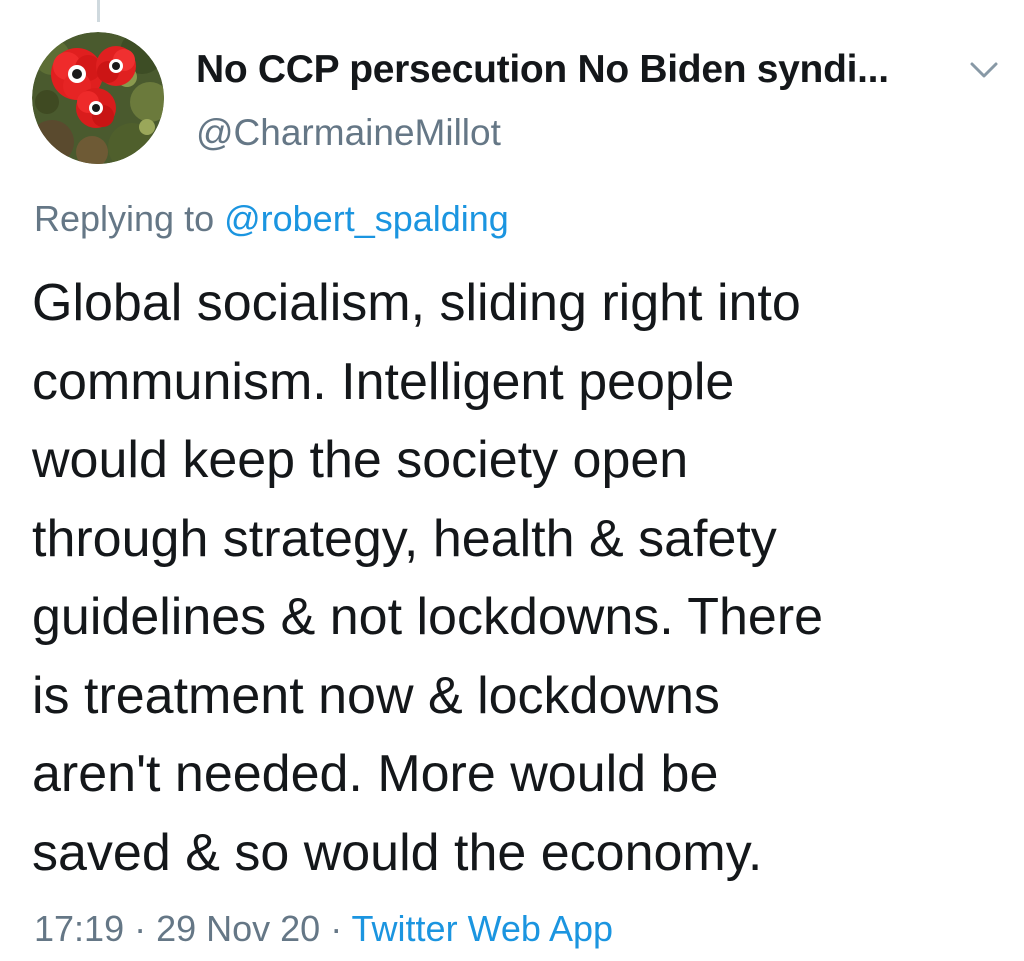 This screenshot has width=1024, height=961. I want to click on tweet-source-link: Twitter Web App, so click(482, 928).